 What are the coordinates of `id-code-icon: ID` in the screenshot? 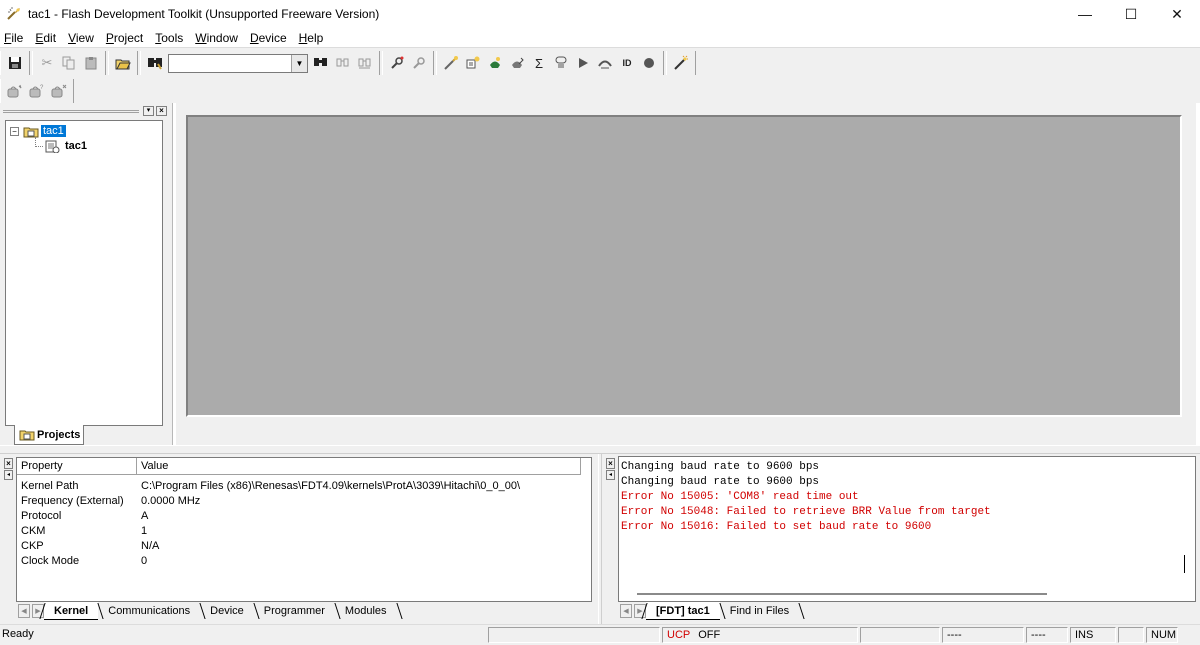 It's located at (627, 63).